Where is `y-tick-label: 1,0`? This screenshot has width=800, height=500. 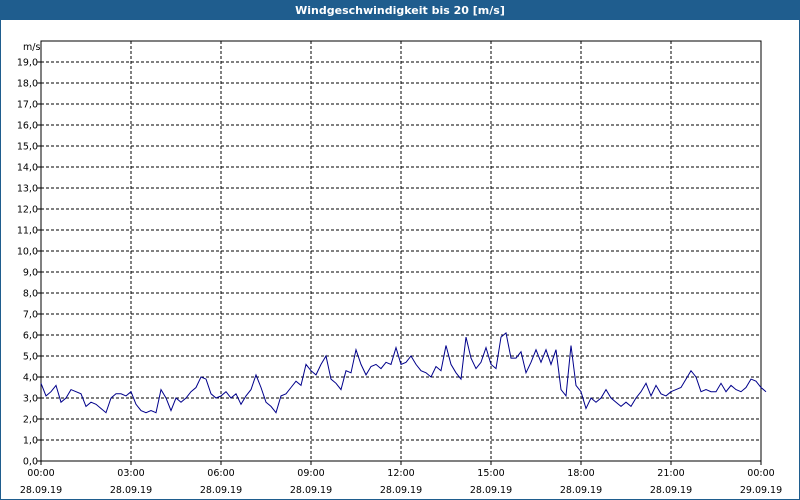 y-tick-label: 1,0 is located at coordinates (30, 441).